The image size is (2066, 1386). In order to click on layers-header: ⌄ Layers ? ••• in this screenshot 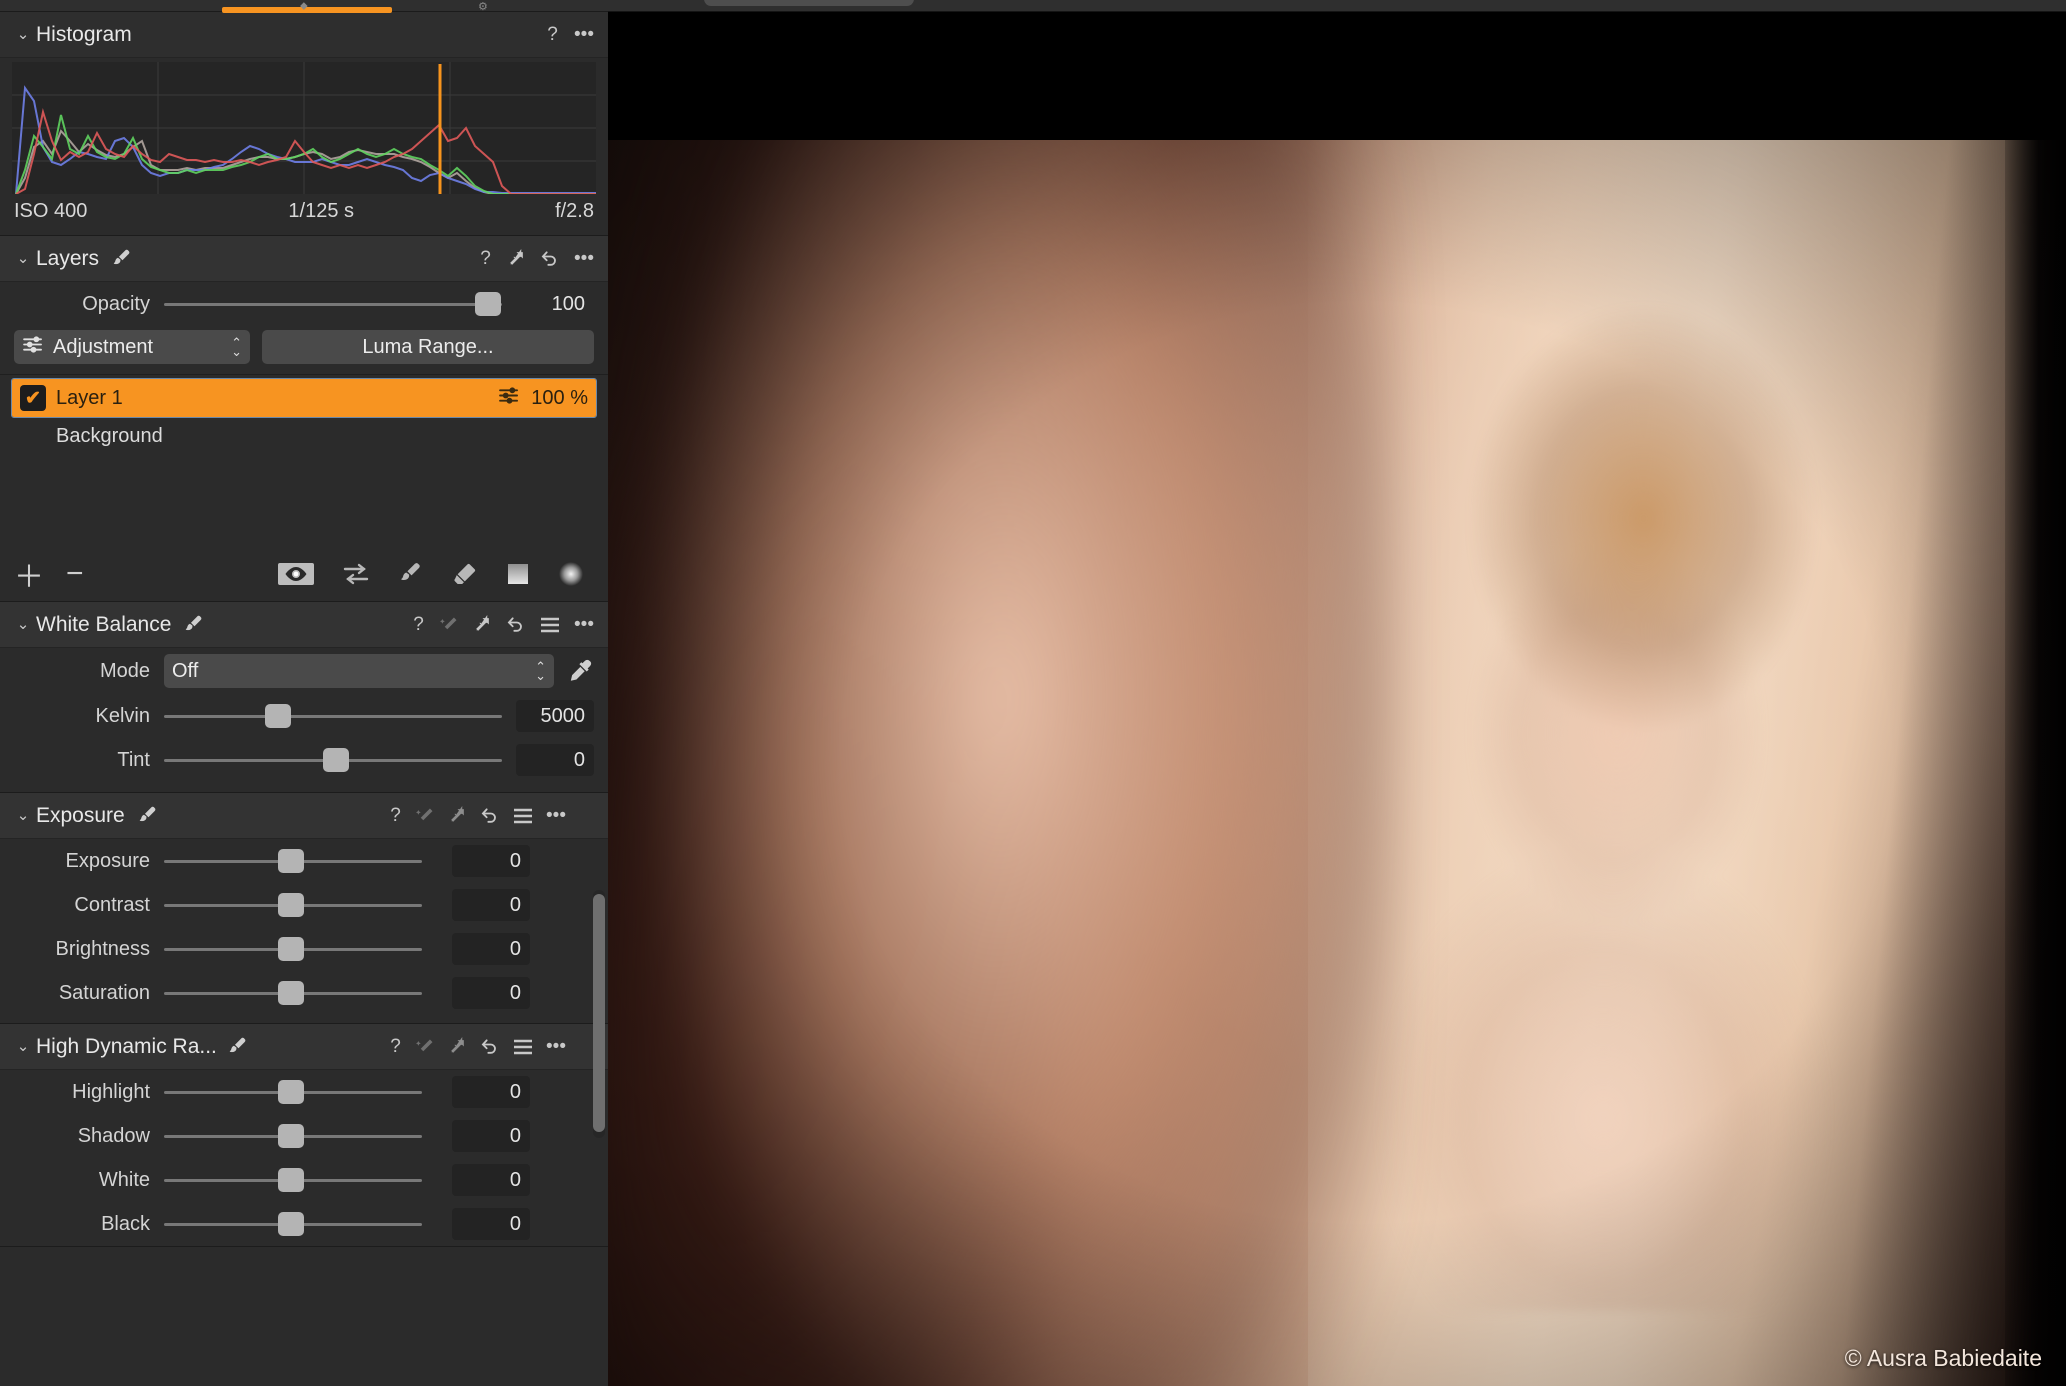, I will do `click(304, 259)`.